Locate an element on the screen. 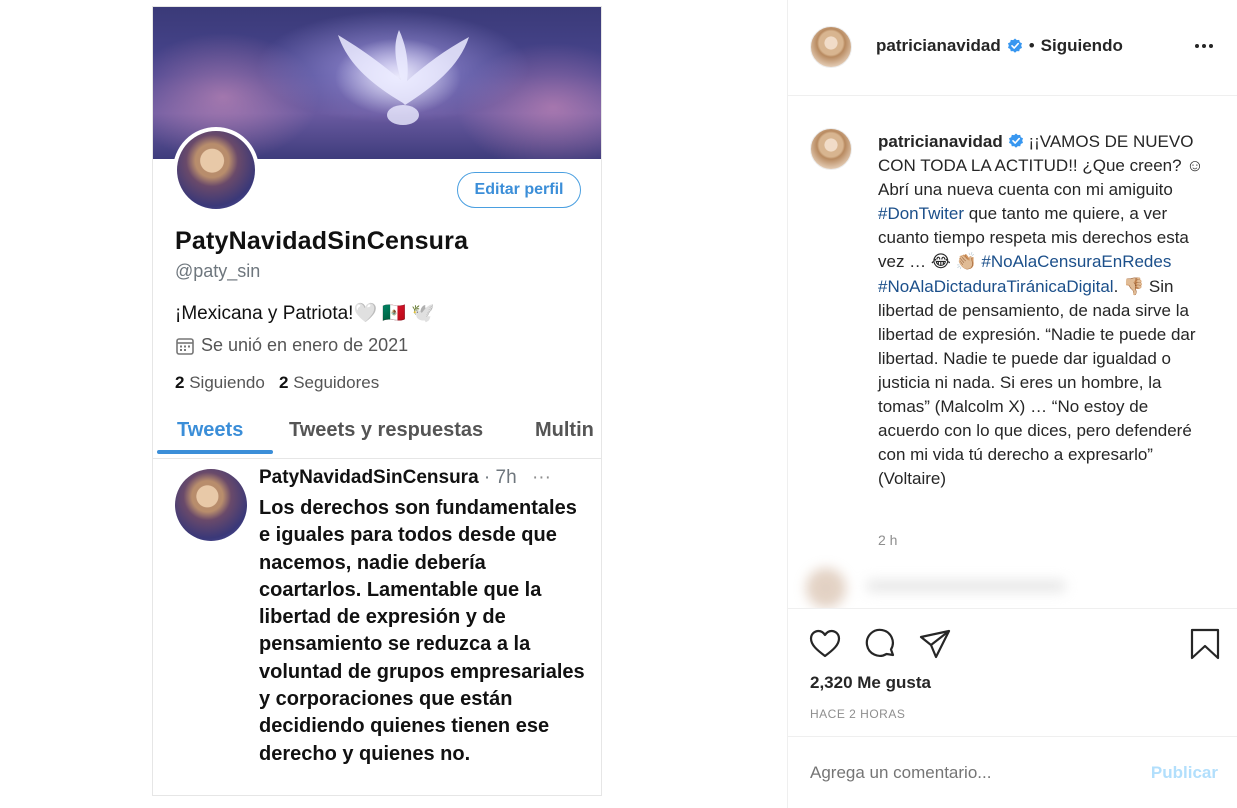 This screenshot has height=808, width=1237. heart-icon is located at coordinates (825, 644).